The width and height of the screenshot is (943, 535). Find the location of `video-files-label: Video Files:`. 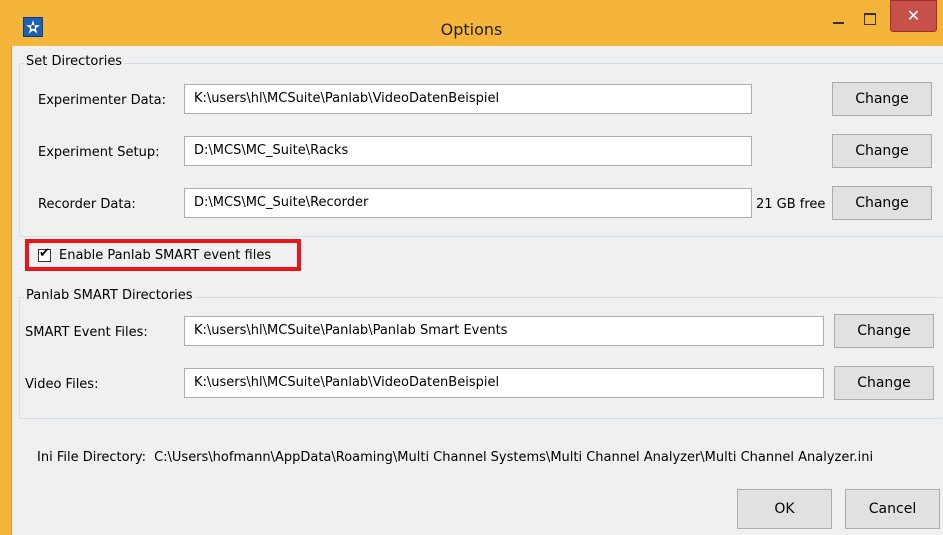

video-files-label: Video Files: is located at coordinates (62, 384).